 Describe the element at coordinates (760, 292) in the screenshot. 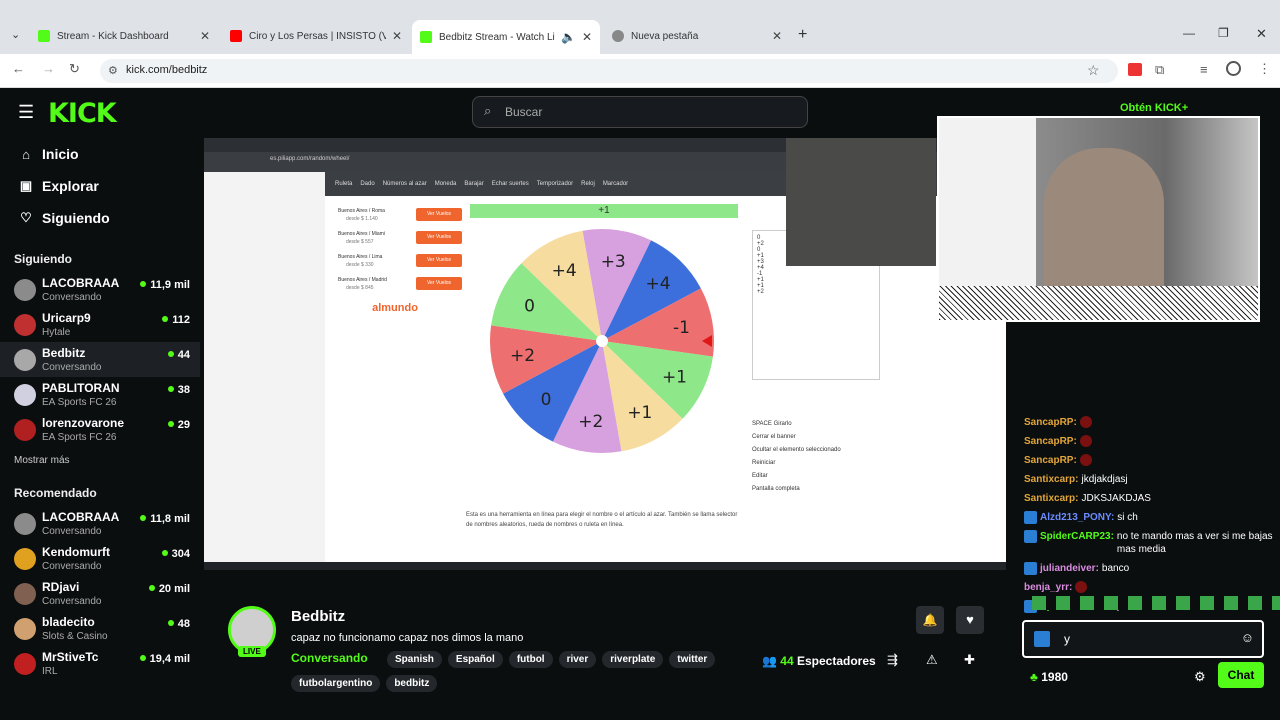

I see `value-line: +2` at that location.